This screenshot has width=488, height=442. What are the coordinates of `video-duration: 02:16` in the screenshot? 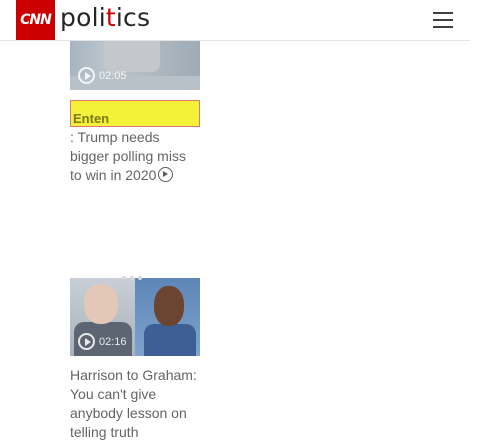 It's located at (113, 341).